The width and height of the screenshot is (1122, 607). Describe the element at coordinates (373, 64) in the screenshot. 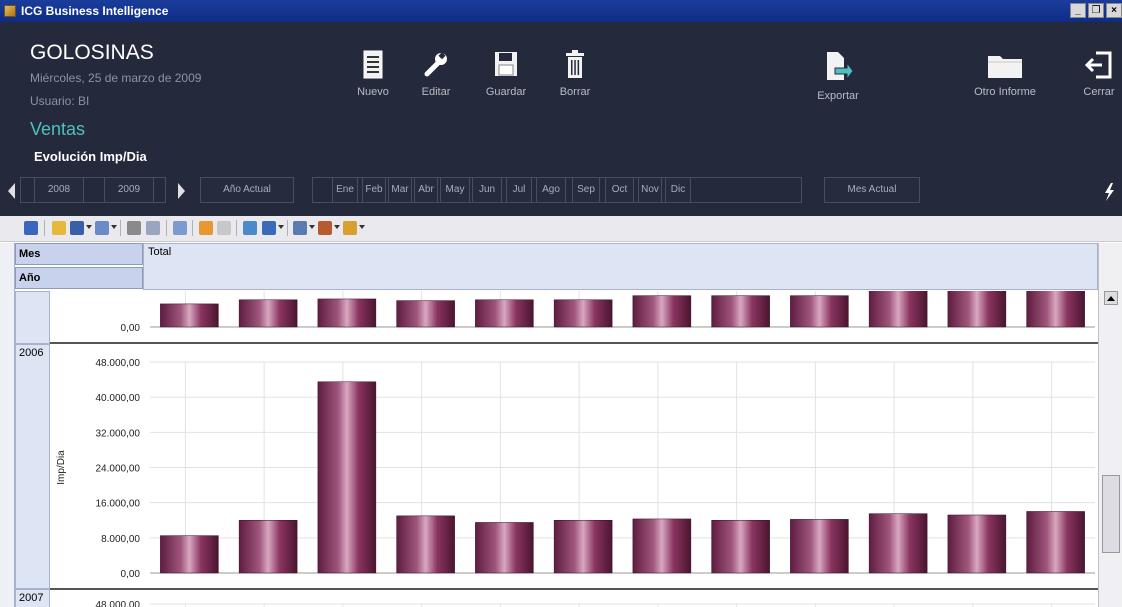

I see `document-icon` at that location.